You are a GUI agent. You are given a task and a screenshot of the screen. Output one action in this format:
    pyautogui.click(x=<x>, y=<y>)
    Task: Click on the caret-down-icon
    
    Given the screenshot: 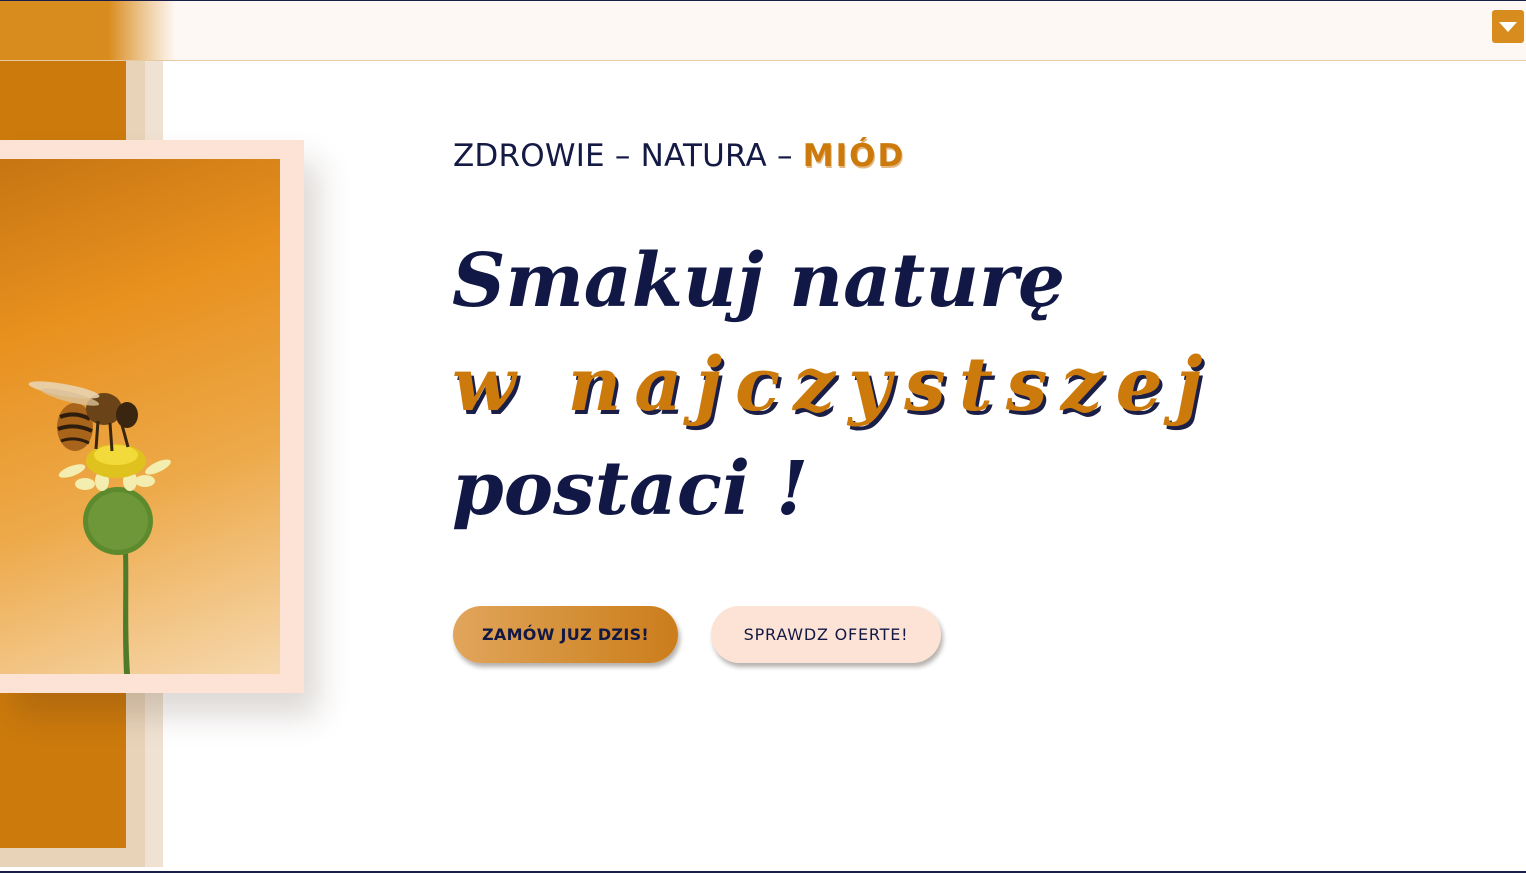 What is the action you would take?
    pyautogui.click(x=1508, y=27)
    